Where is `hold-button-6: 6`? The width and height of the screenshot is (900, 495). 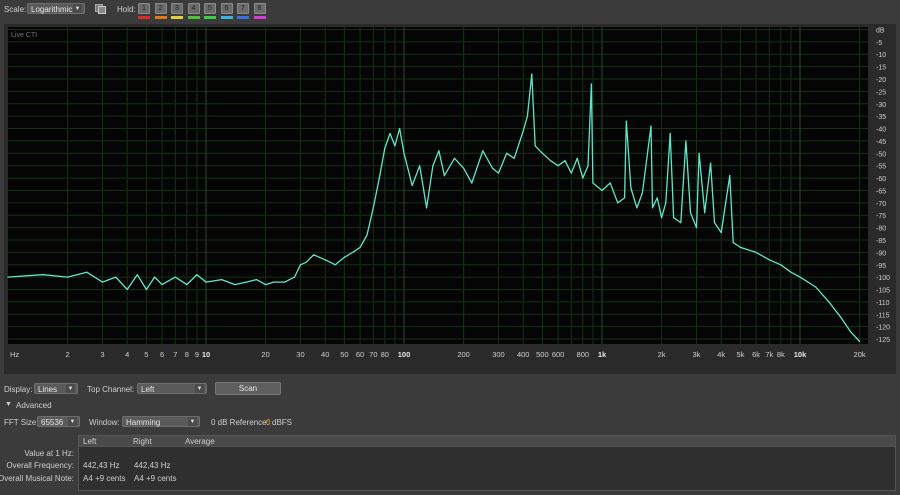 hold-button-6: 6 is located at coordinates (226, 8).